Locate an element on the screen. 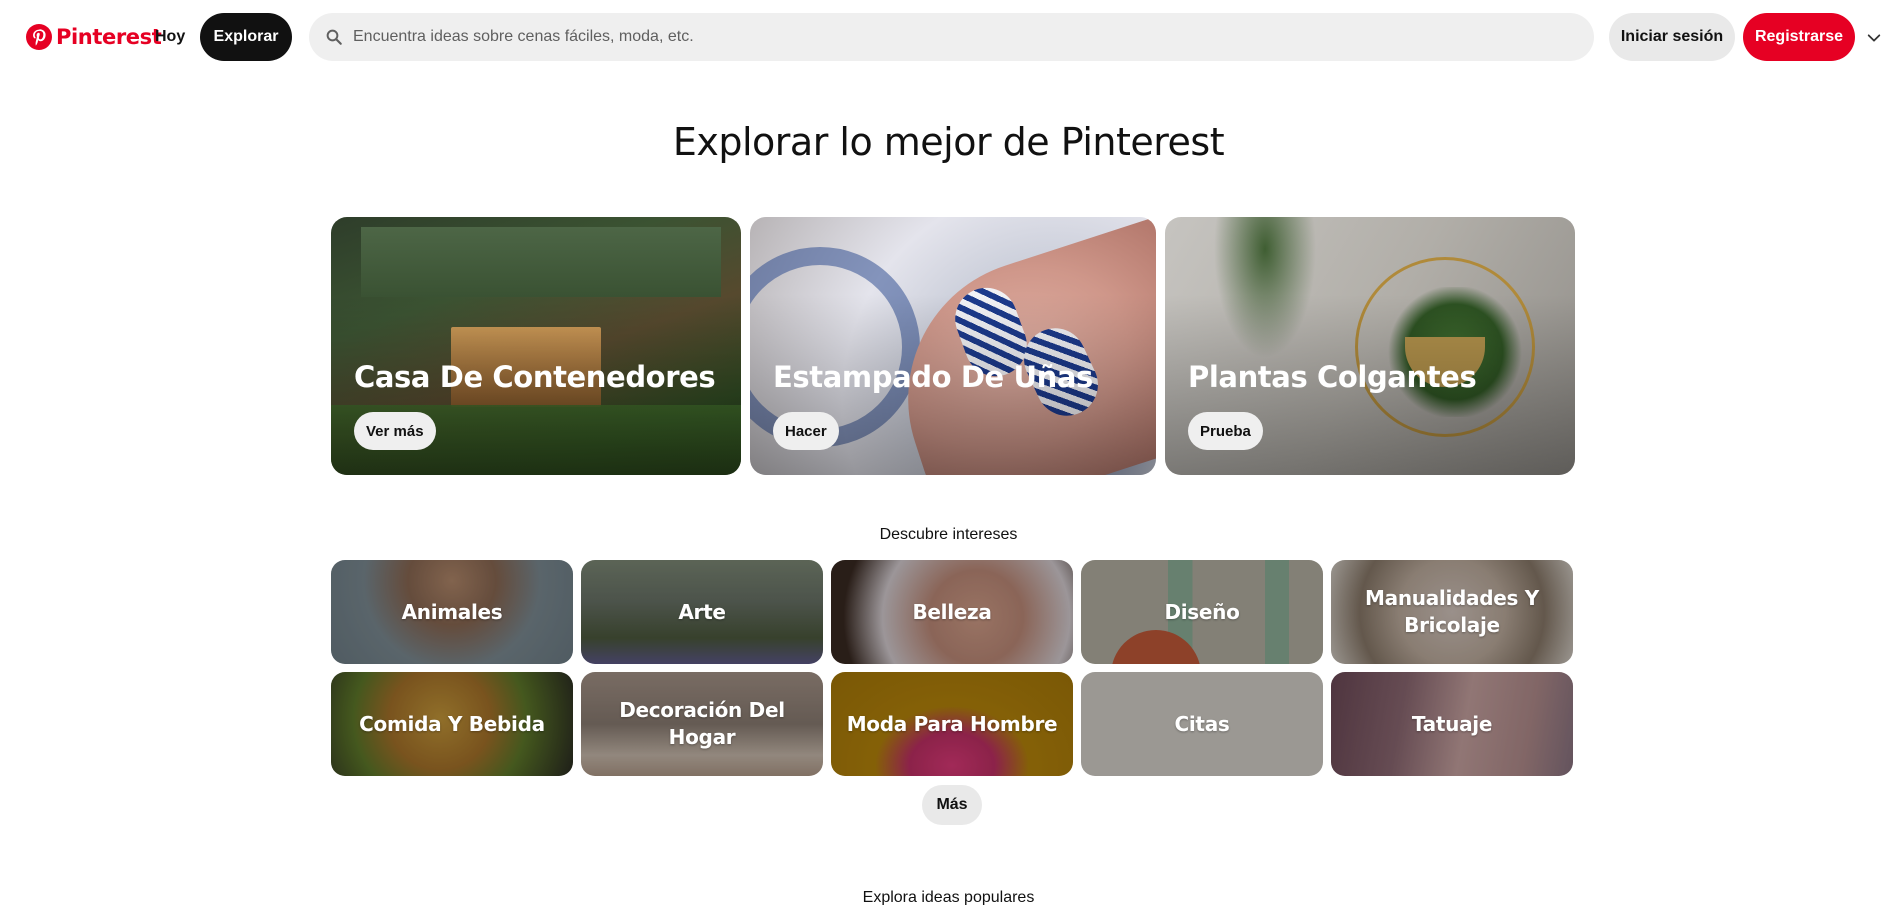  chevron-down-icon is located at coordinates (1874, 38).